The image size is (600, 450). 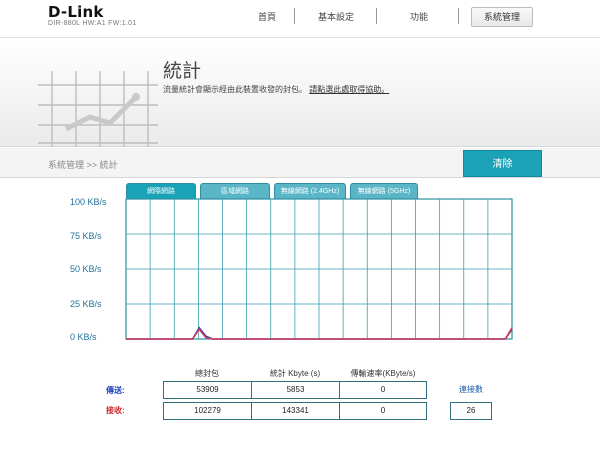 I want to click on connections-label: 連接數, so click(x=471, y=389).